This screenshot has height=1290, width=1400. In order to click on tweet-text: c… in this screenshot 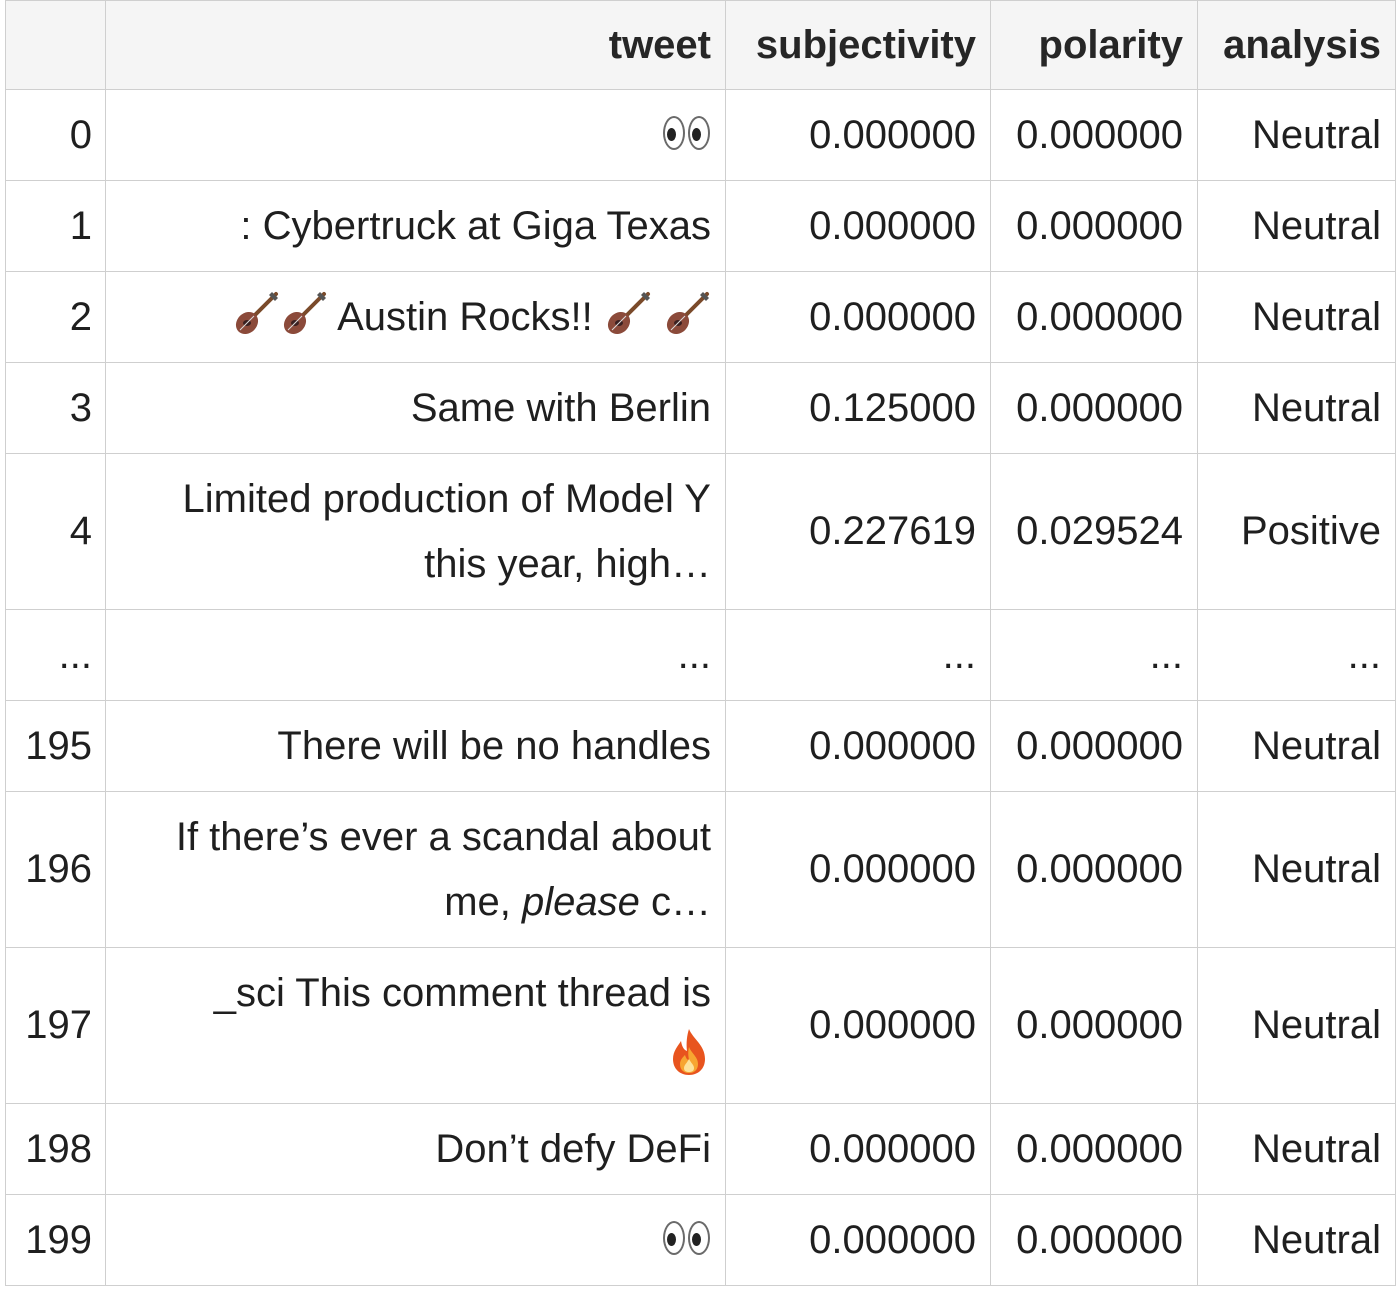, I will do `click(675, 901)`.